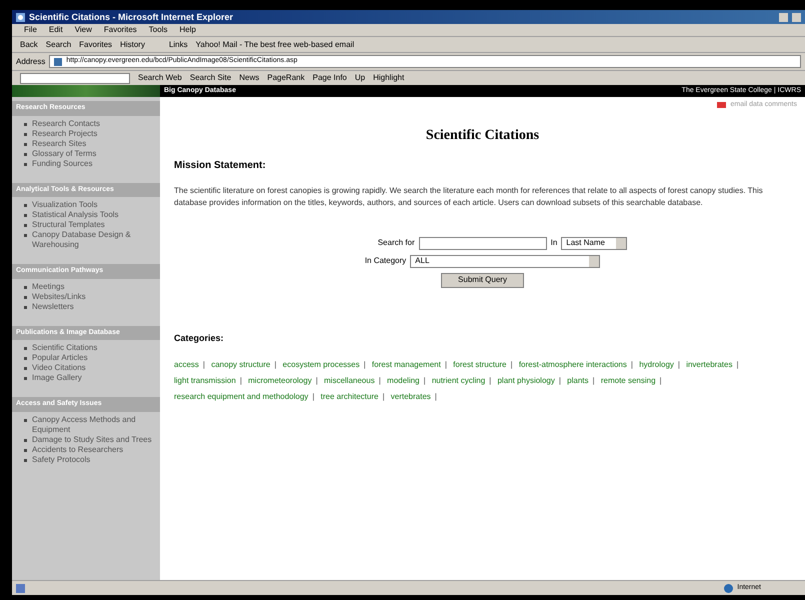 This screenshot has width=805, height=600. Describe the element at coordinates (92, 439) in the screenshot. I see `sidebar-link: Damage to Study Sites and Trees` at that location.